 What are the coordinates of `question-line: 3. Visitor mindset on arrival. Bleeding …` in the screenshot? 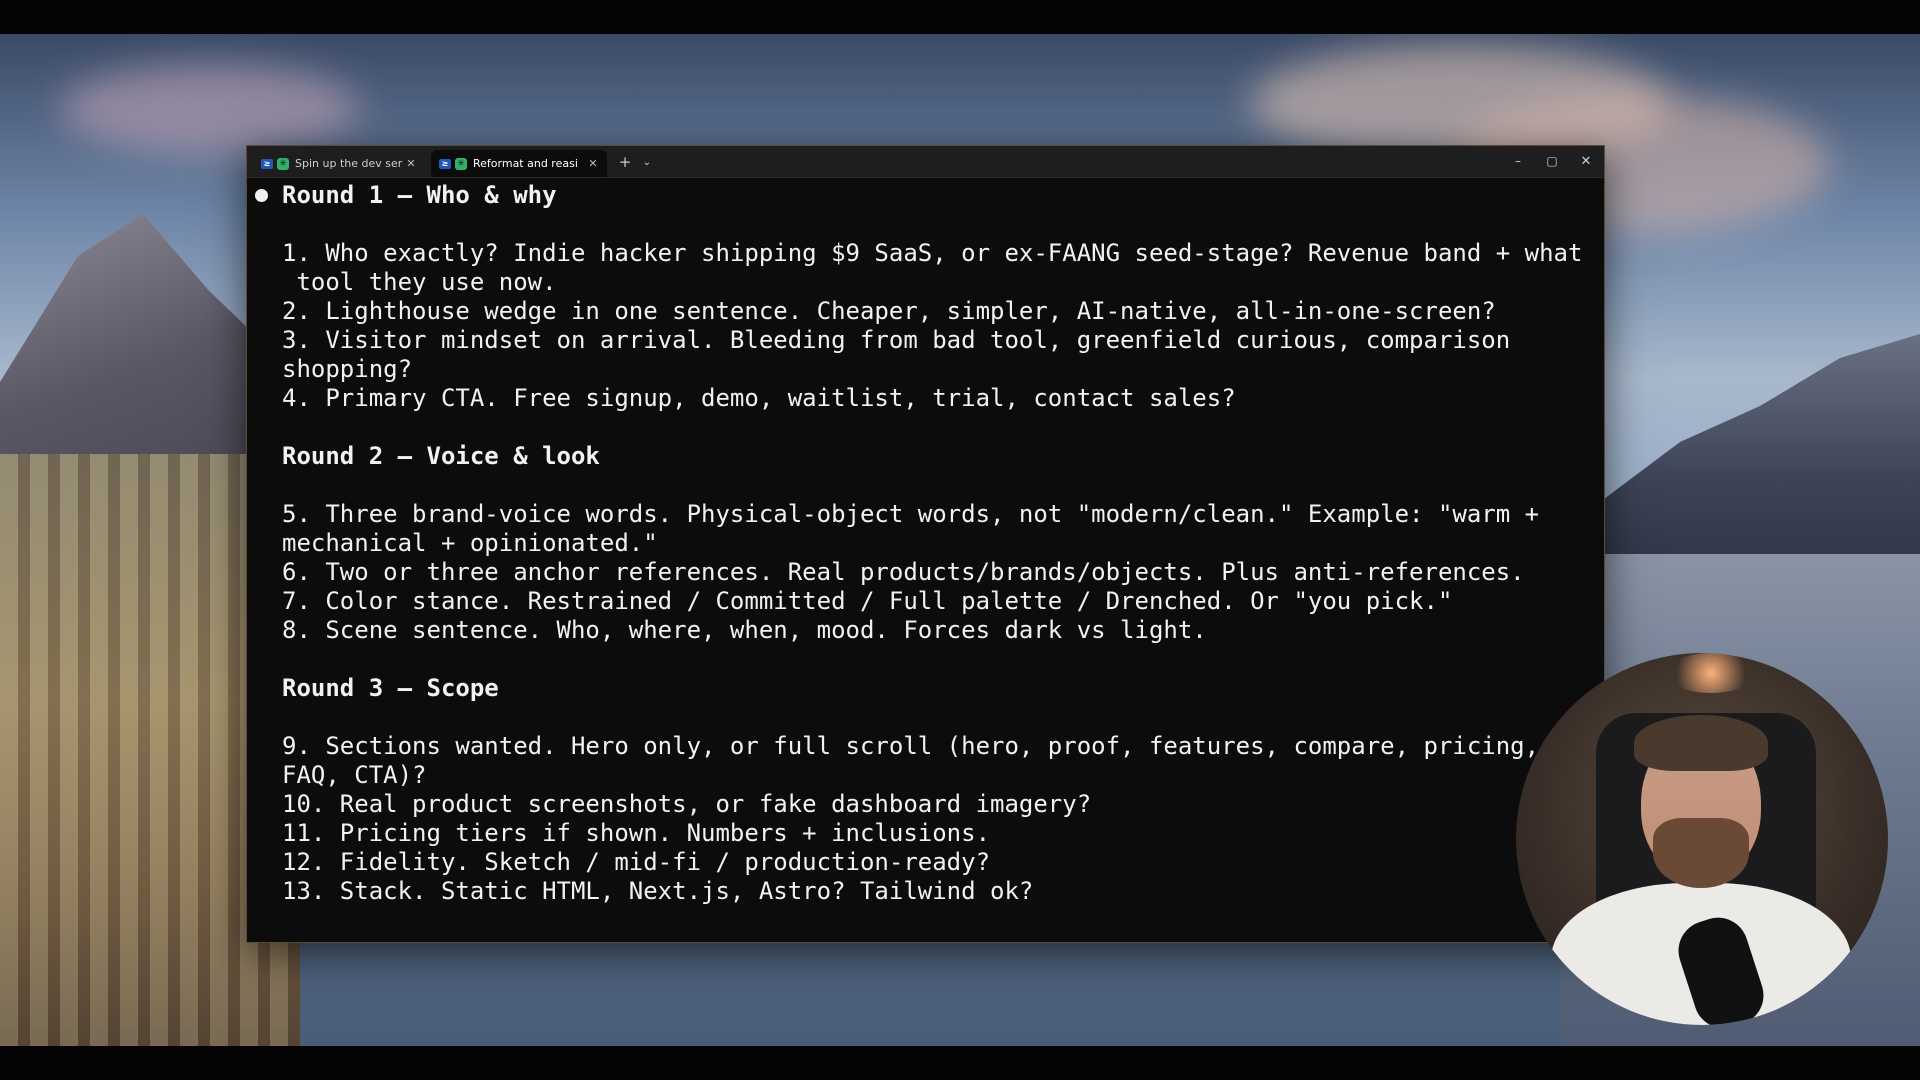 It's located at (896, 340).